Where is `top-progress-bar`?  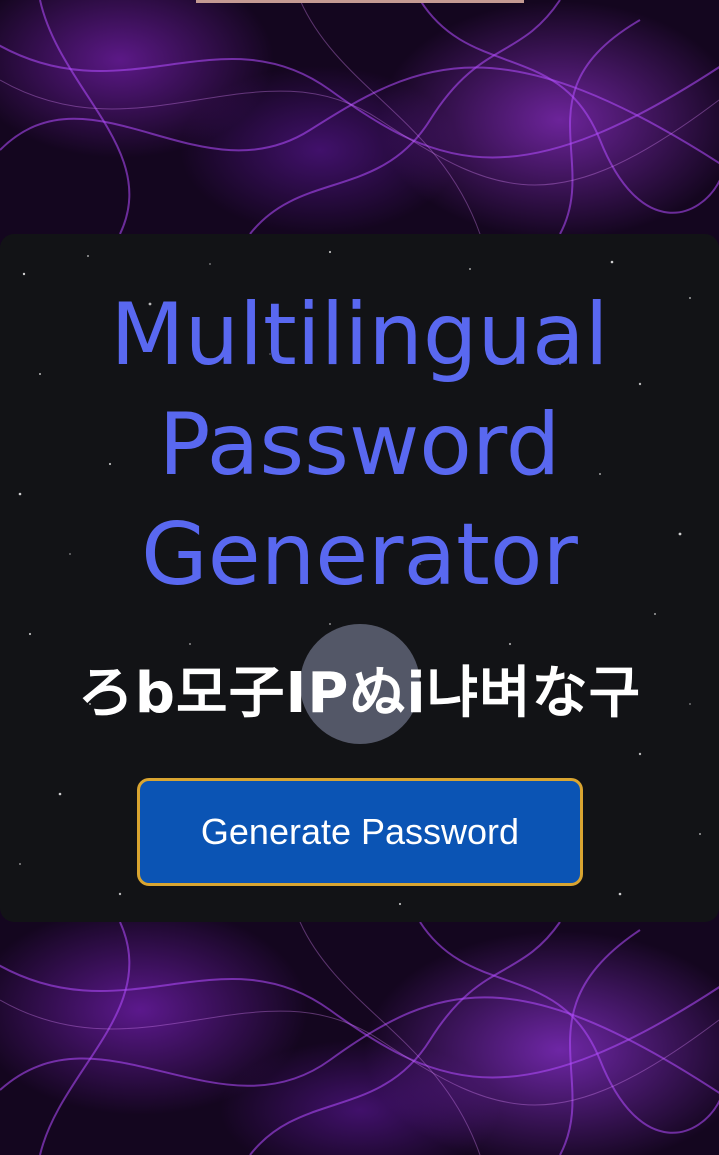
top-progress-bar is located at coordinates (360, 1).